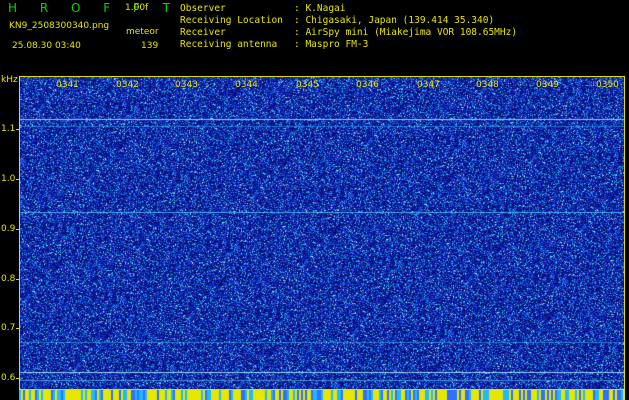  I want to click on x-tick-label: 0344, so click(246, 85).